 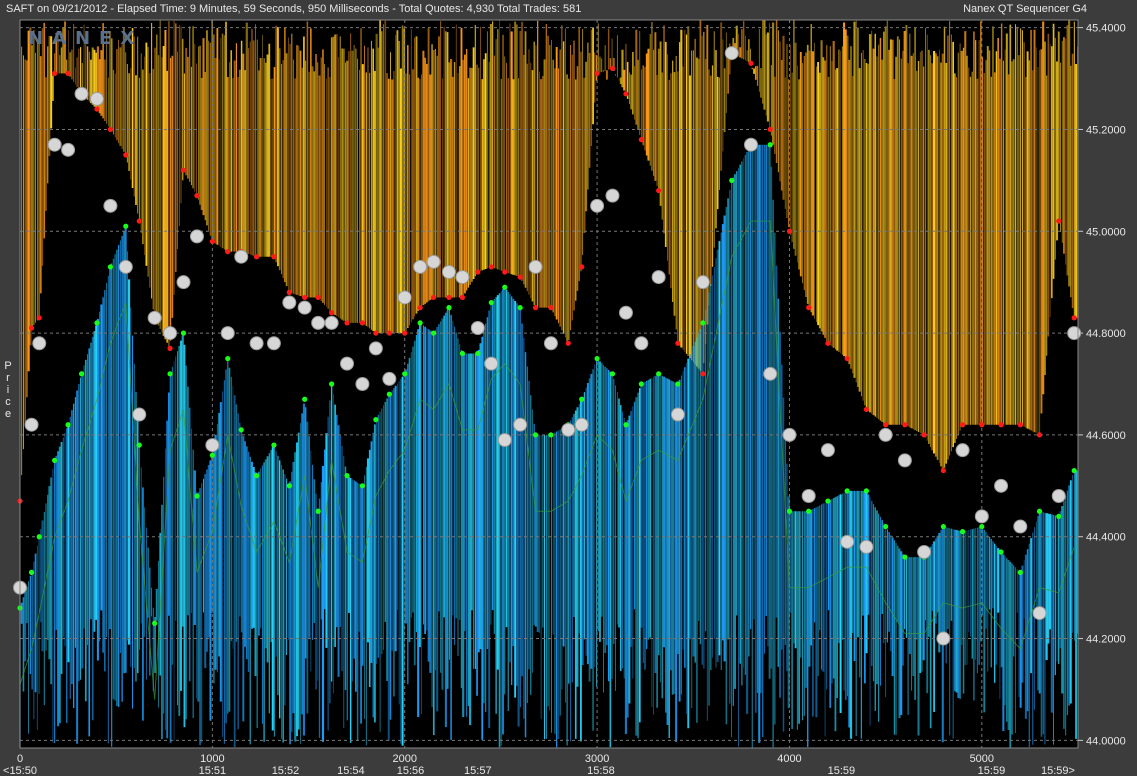 I want to click on time-label: 15:57, so click(x=478, y=770).